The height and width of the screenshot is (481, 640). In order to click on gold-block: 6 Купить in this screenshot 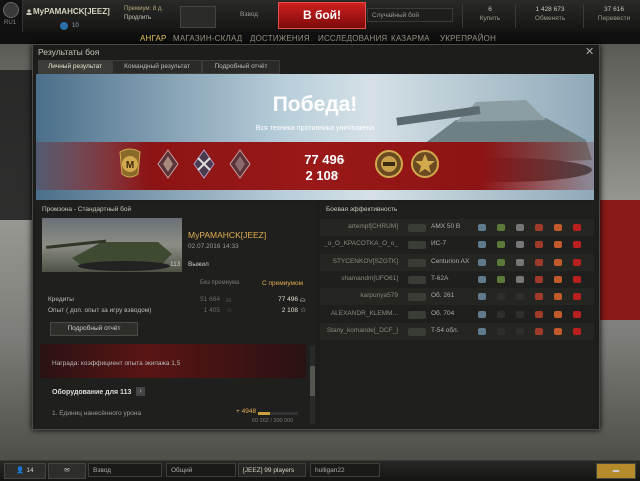, I will do `click(490, 14)`.